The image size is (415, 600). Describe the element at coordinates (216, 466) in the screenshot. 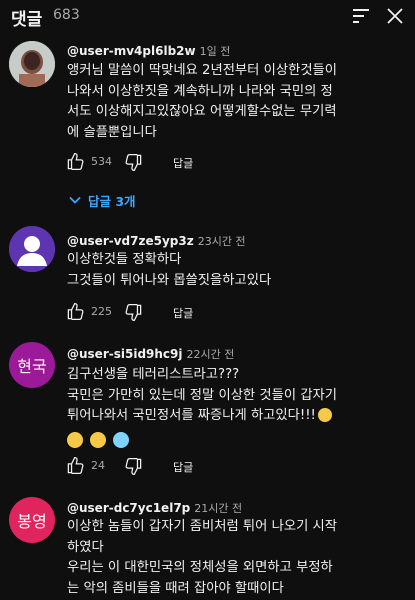

I see `comment-actions: 24 답글` at that location.